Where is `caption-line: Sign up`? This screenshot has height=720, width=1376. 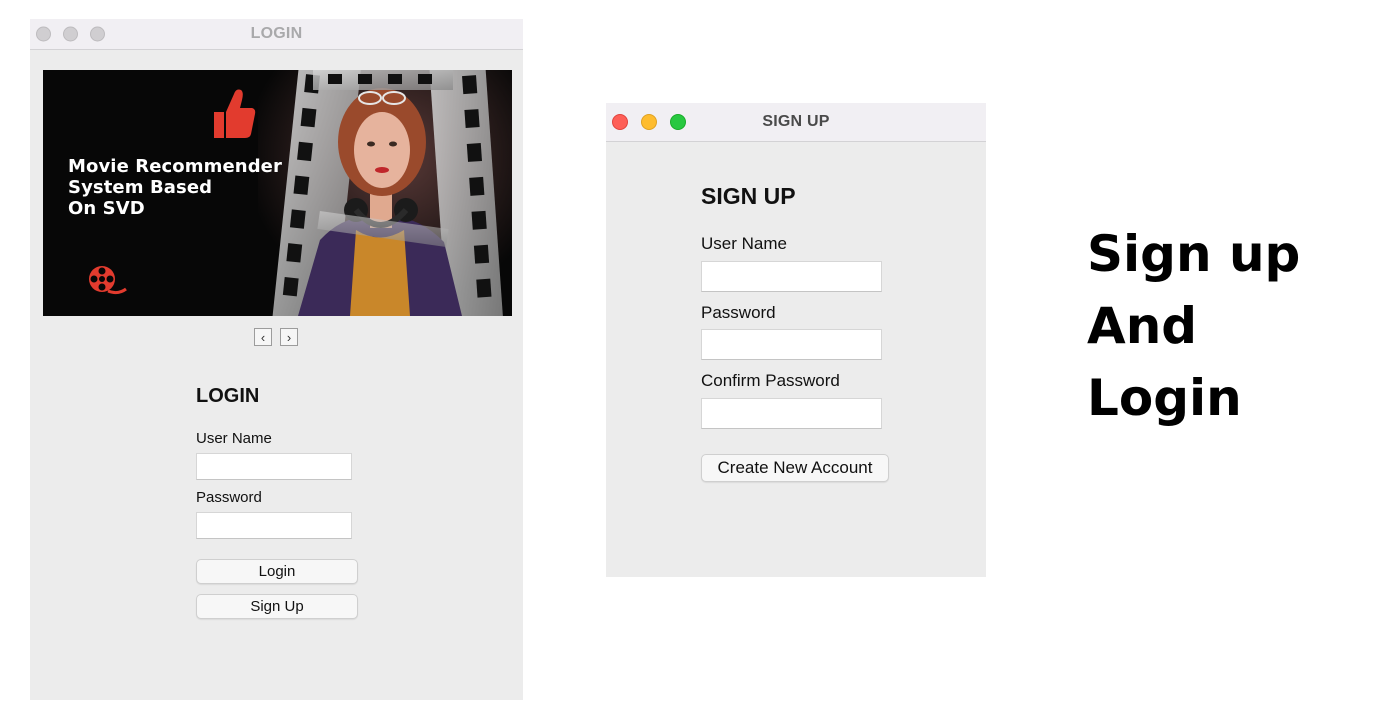 caption-line: Sign up is located at coordinates (1194, 254).